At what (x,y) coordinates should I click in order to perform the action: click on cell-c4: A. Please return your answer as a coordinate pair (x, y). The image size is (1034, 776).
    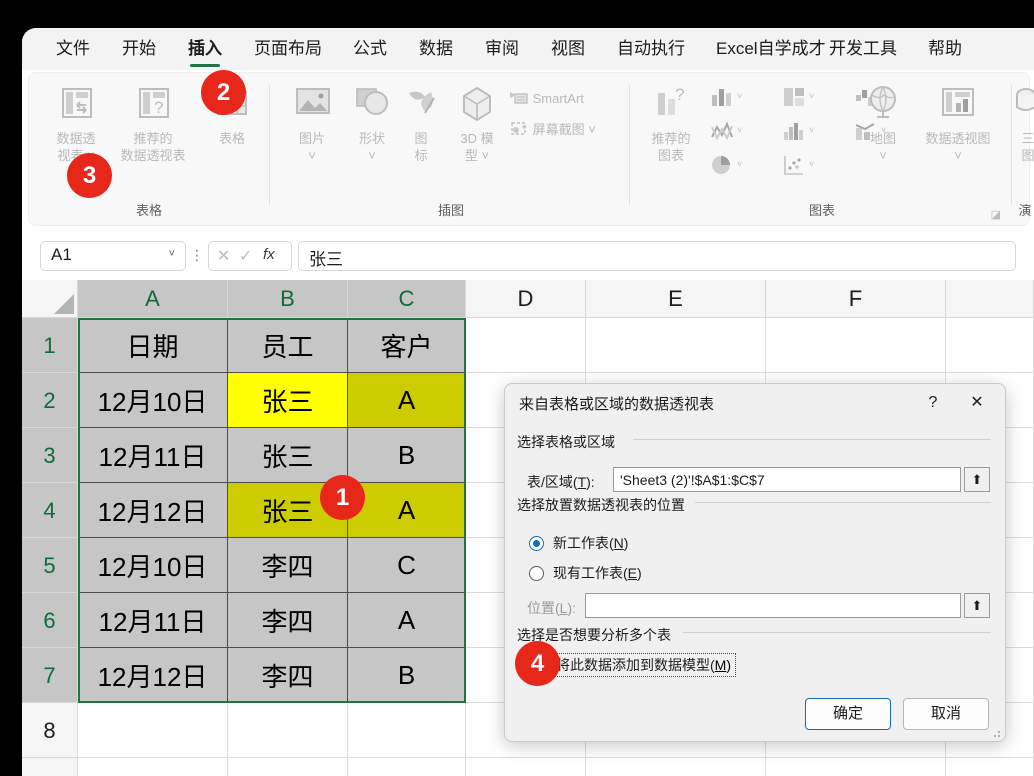
    Looking at the image, I should click on (407, 510).